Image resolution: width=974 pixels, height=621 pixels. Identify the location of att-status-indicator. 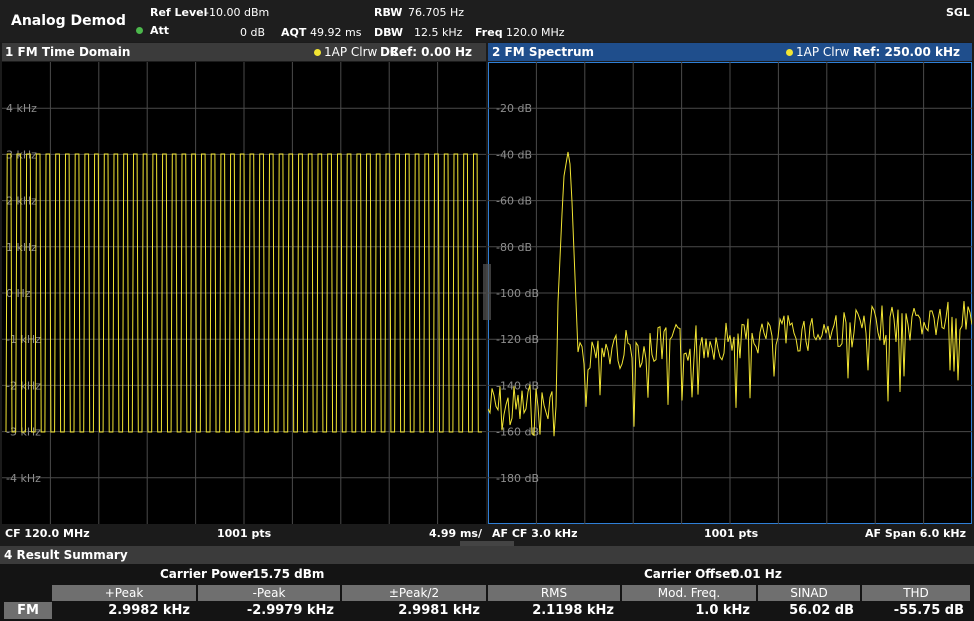
(139, 30).